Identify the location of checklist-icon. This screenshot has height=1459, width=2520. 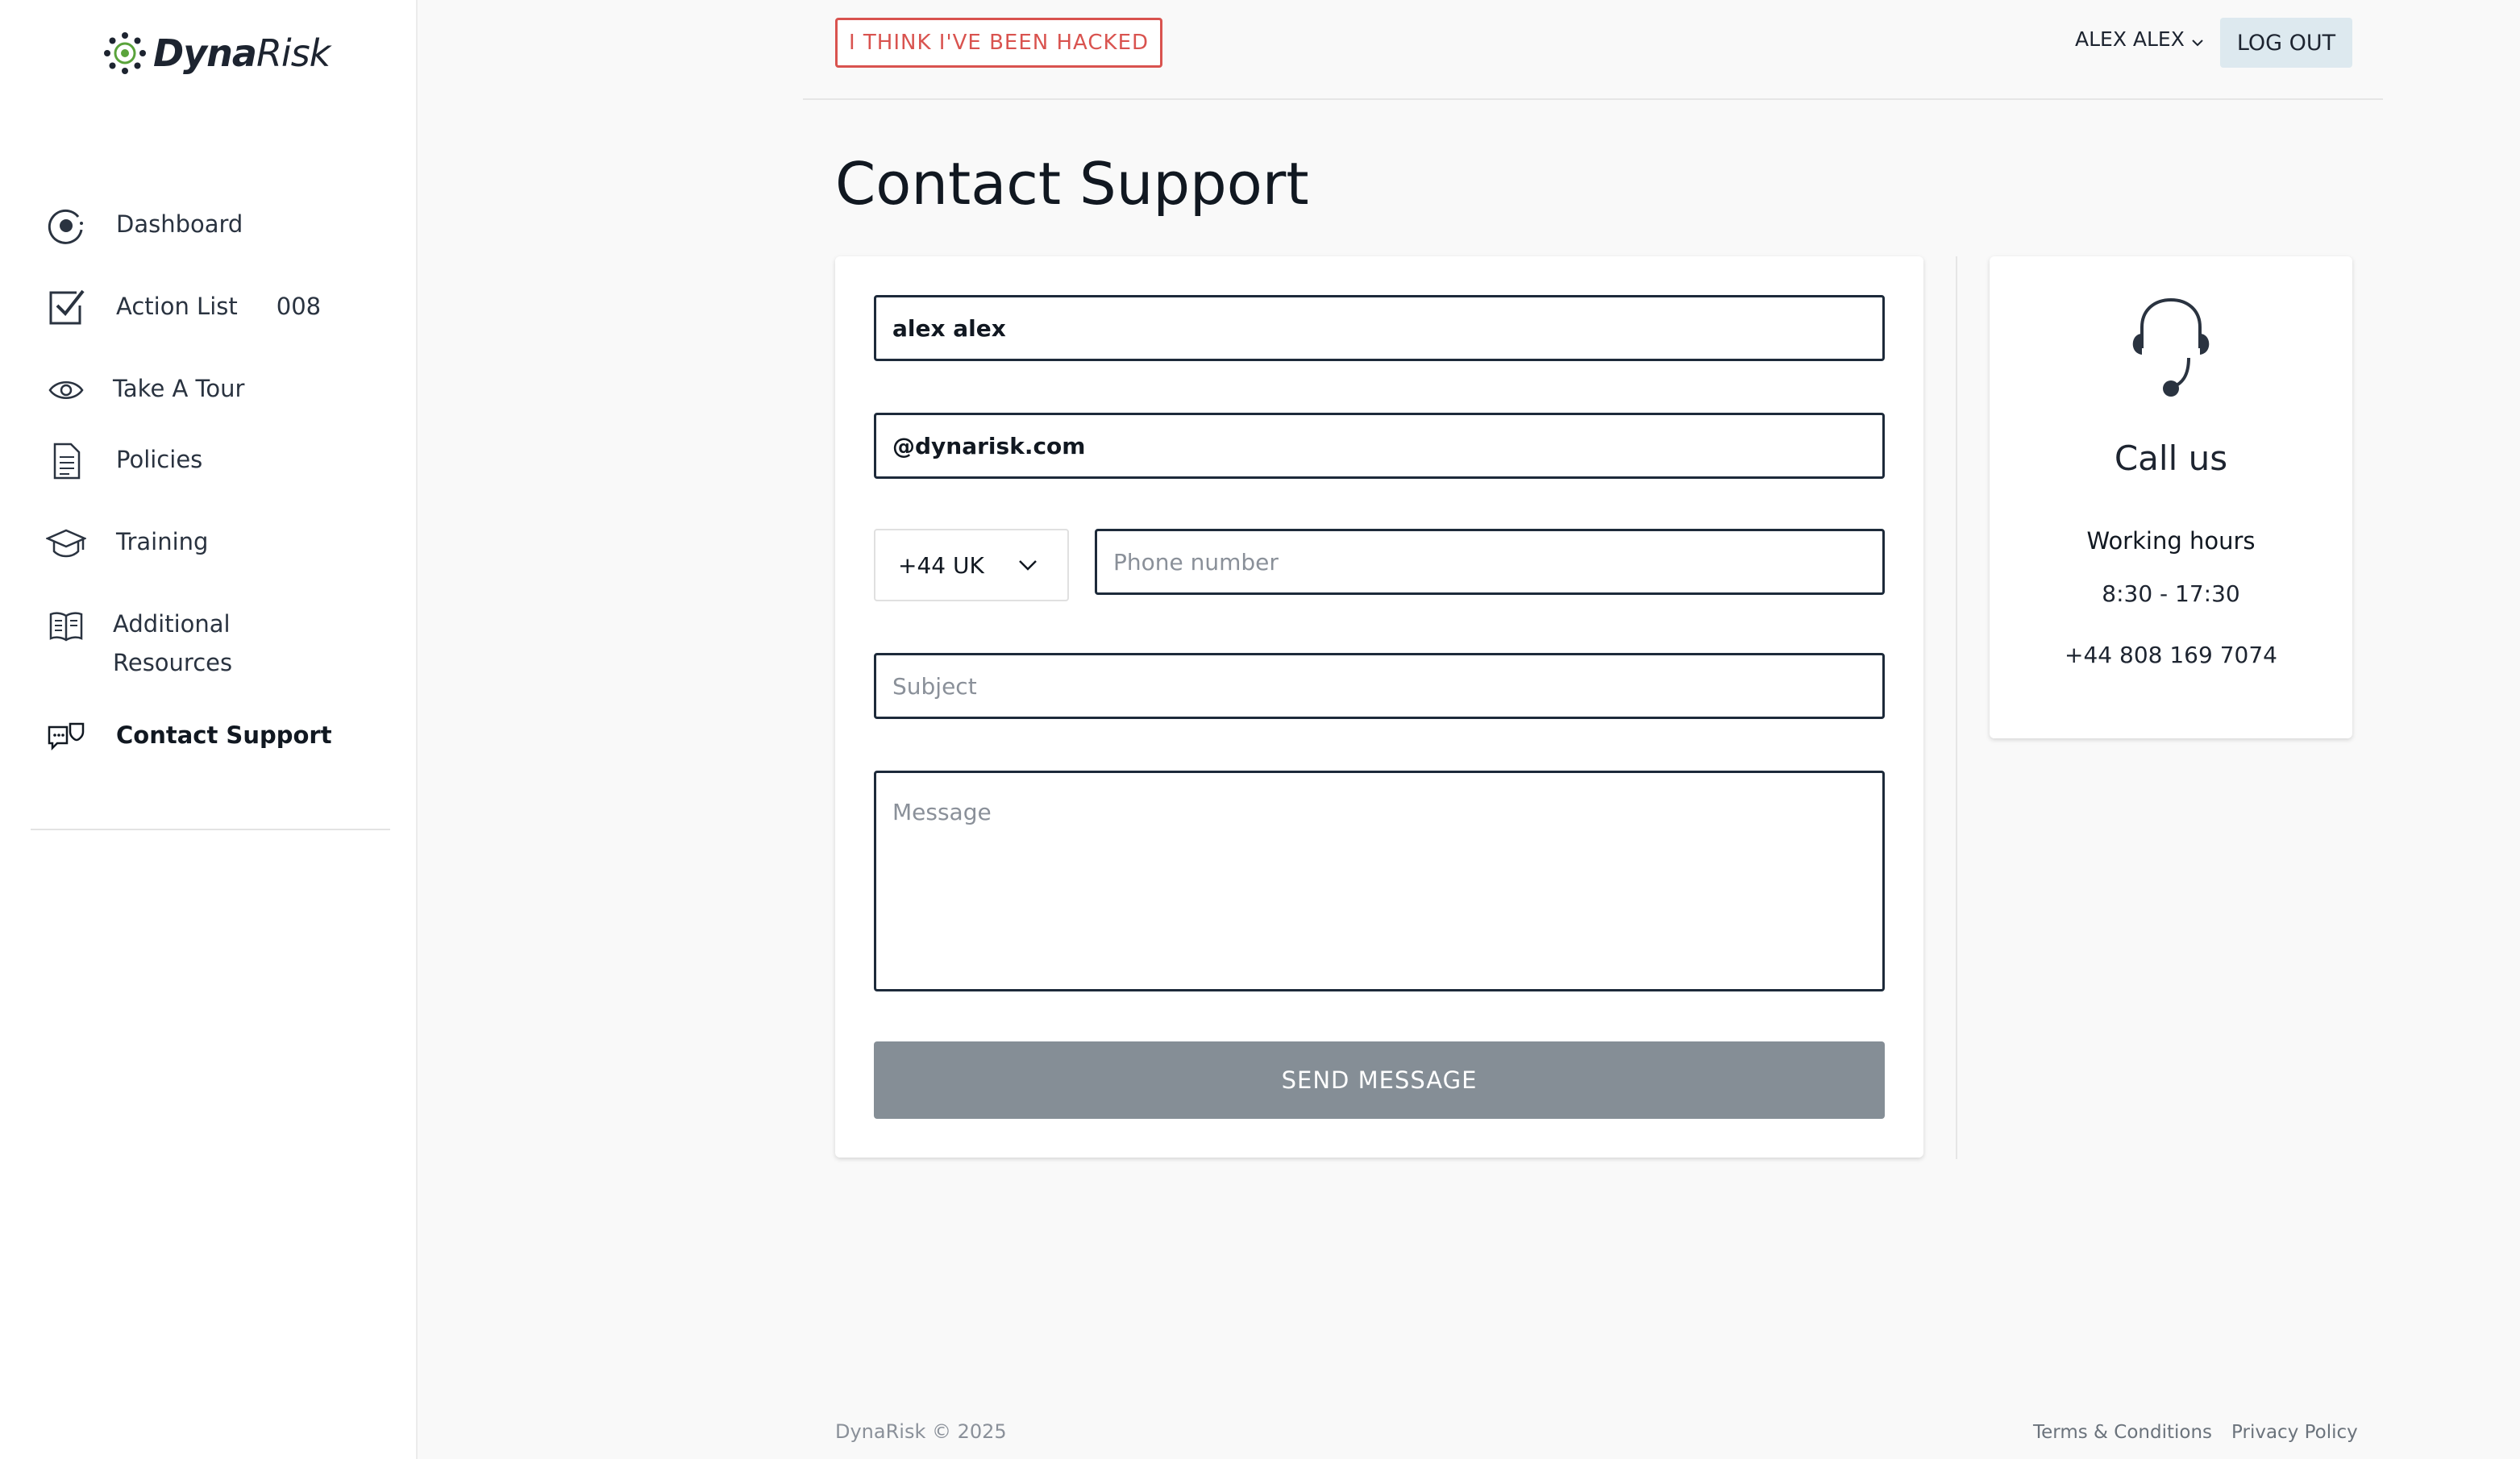
(66, 308).